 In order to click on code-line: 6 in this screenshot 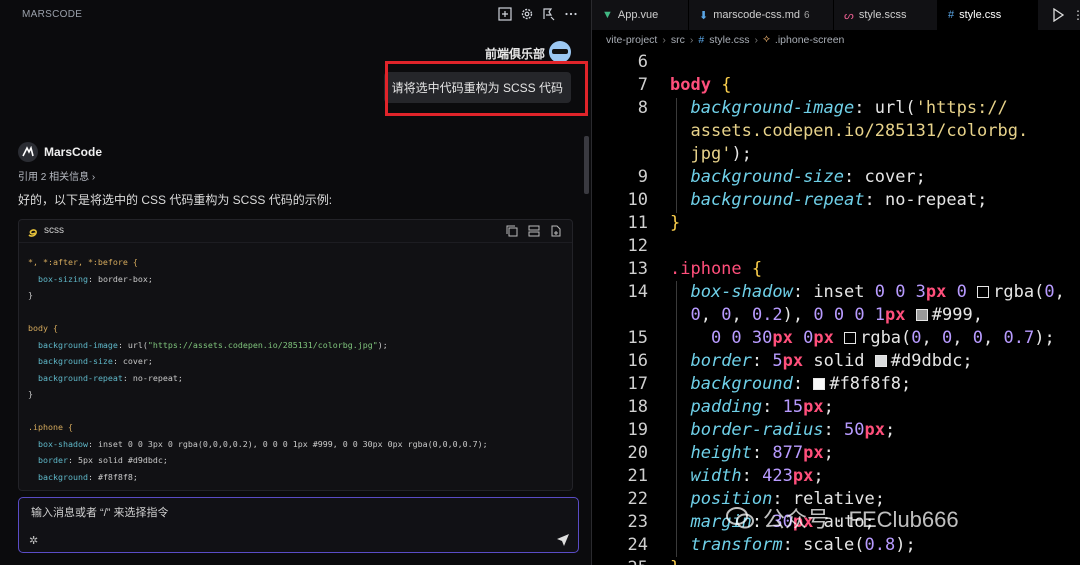, I will do `click(836, 62)`.